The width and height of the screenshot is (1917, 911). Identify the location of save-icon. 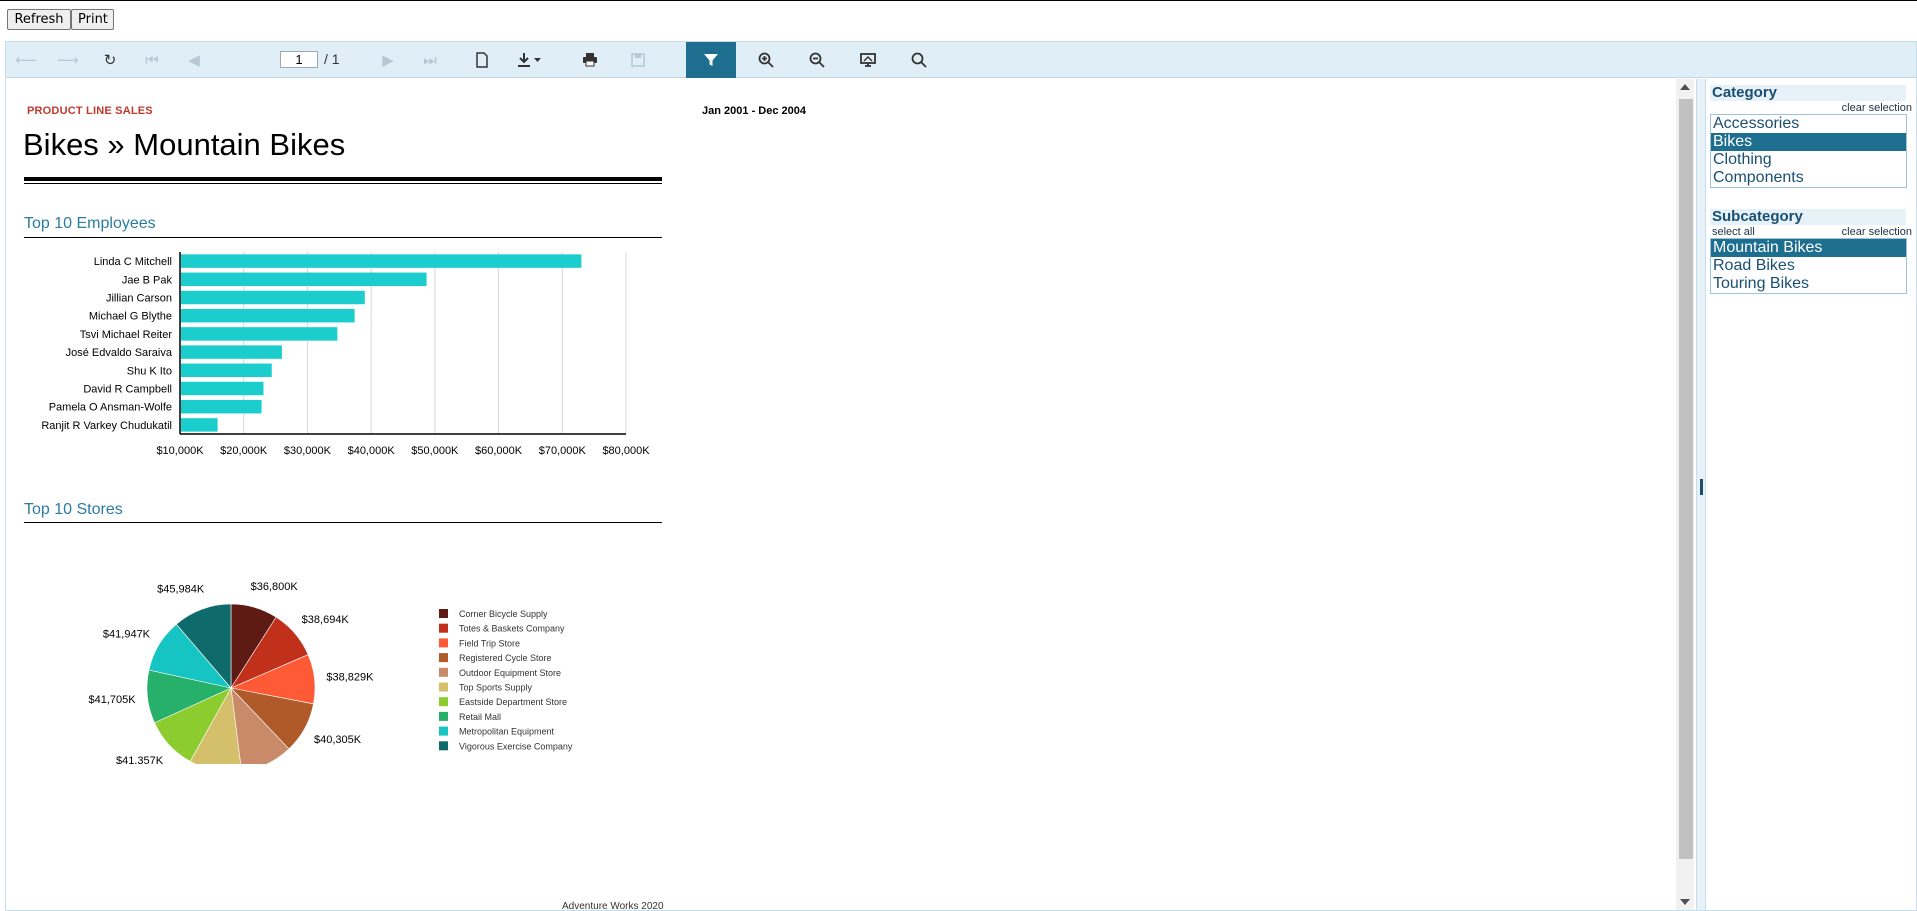
(638, 60).